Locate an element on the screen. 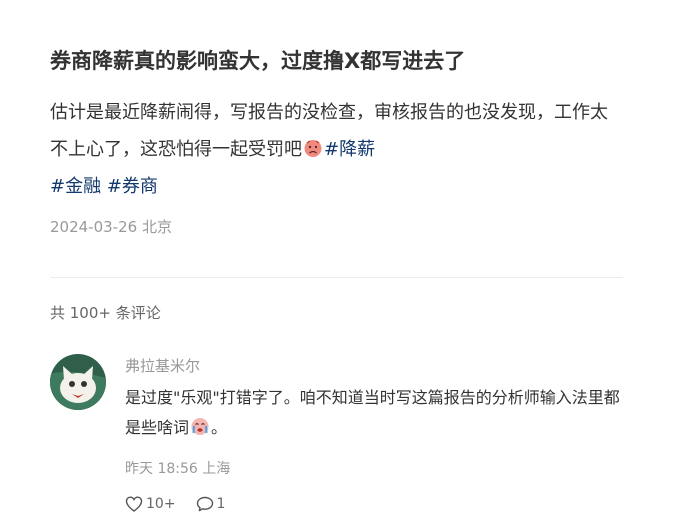  tag-jinrong: #金融 is located at coordinates (75, 186).